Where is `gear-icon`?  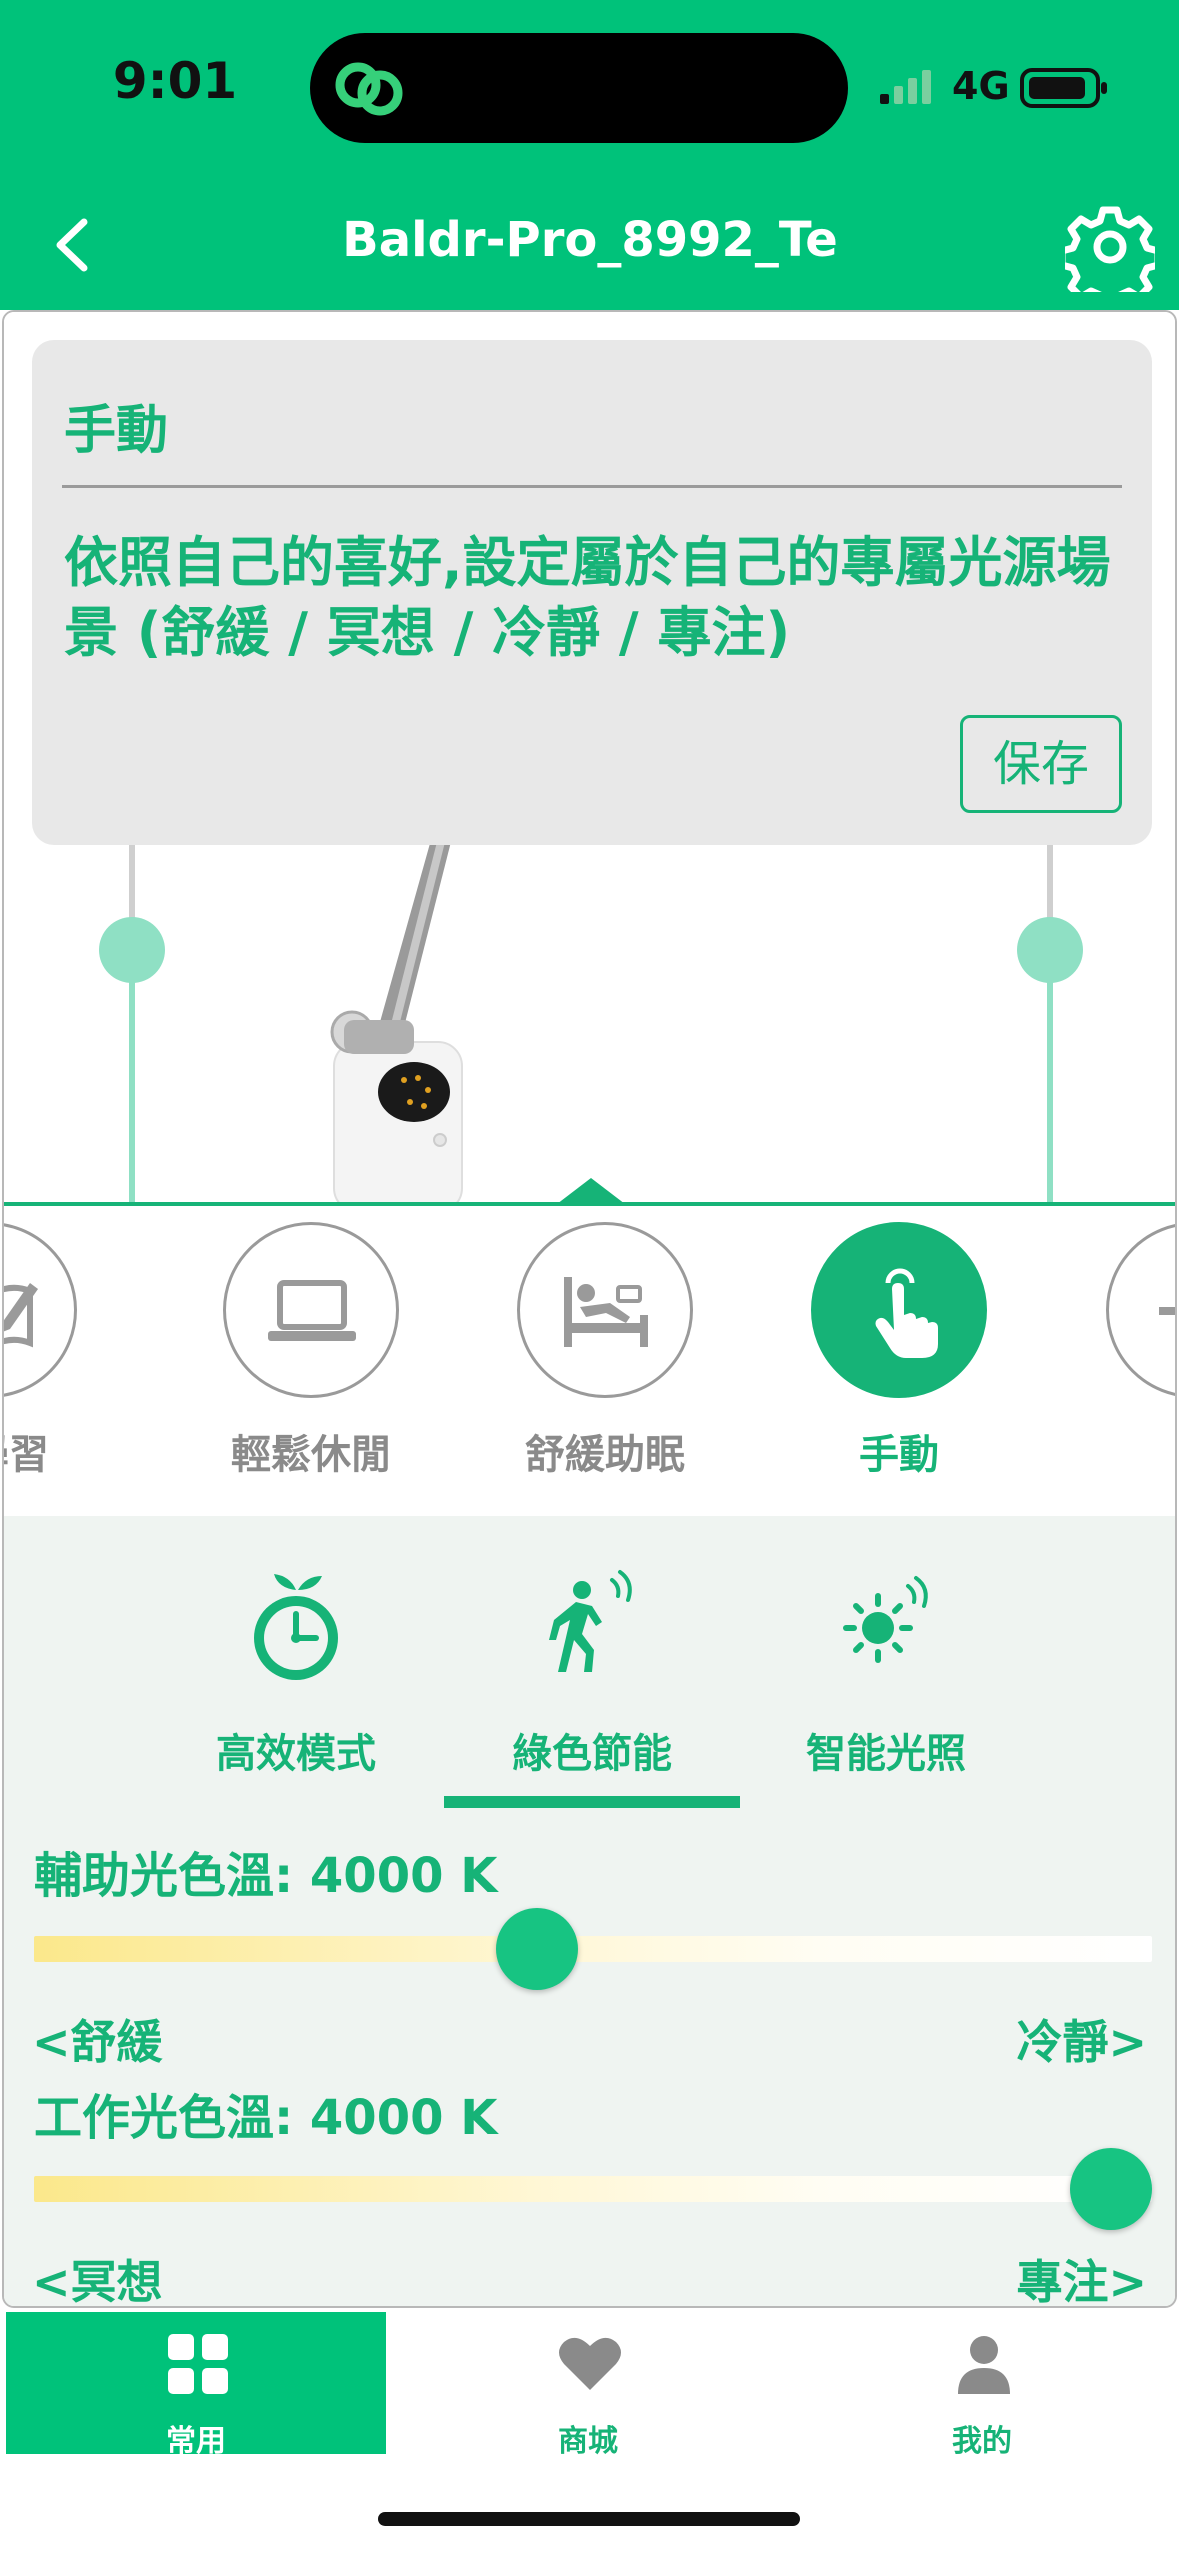
gear-icon is located at coordinates (1110, 247).